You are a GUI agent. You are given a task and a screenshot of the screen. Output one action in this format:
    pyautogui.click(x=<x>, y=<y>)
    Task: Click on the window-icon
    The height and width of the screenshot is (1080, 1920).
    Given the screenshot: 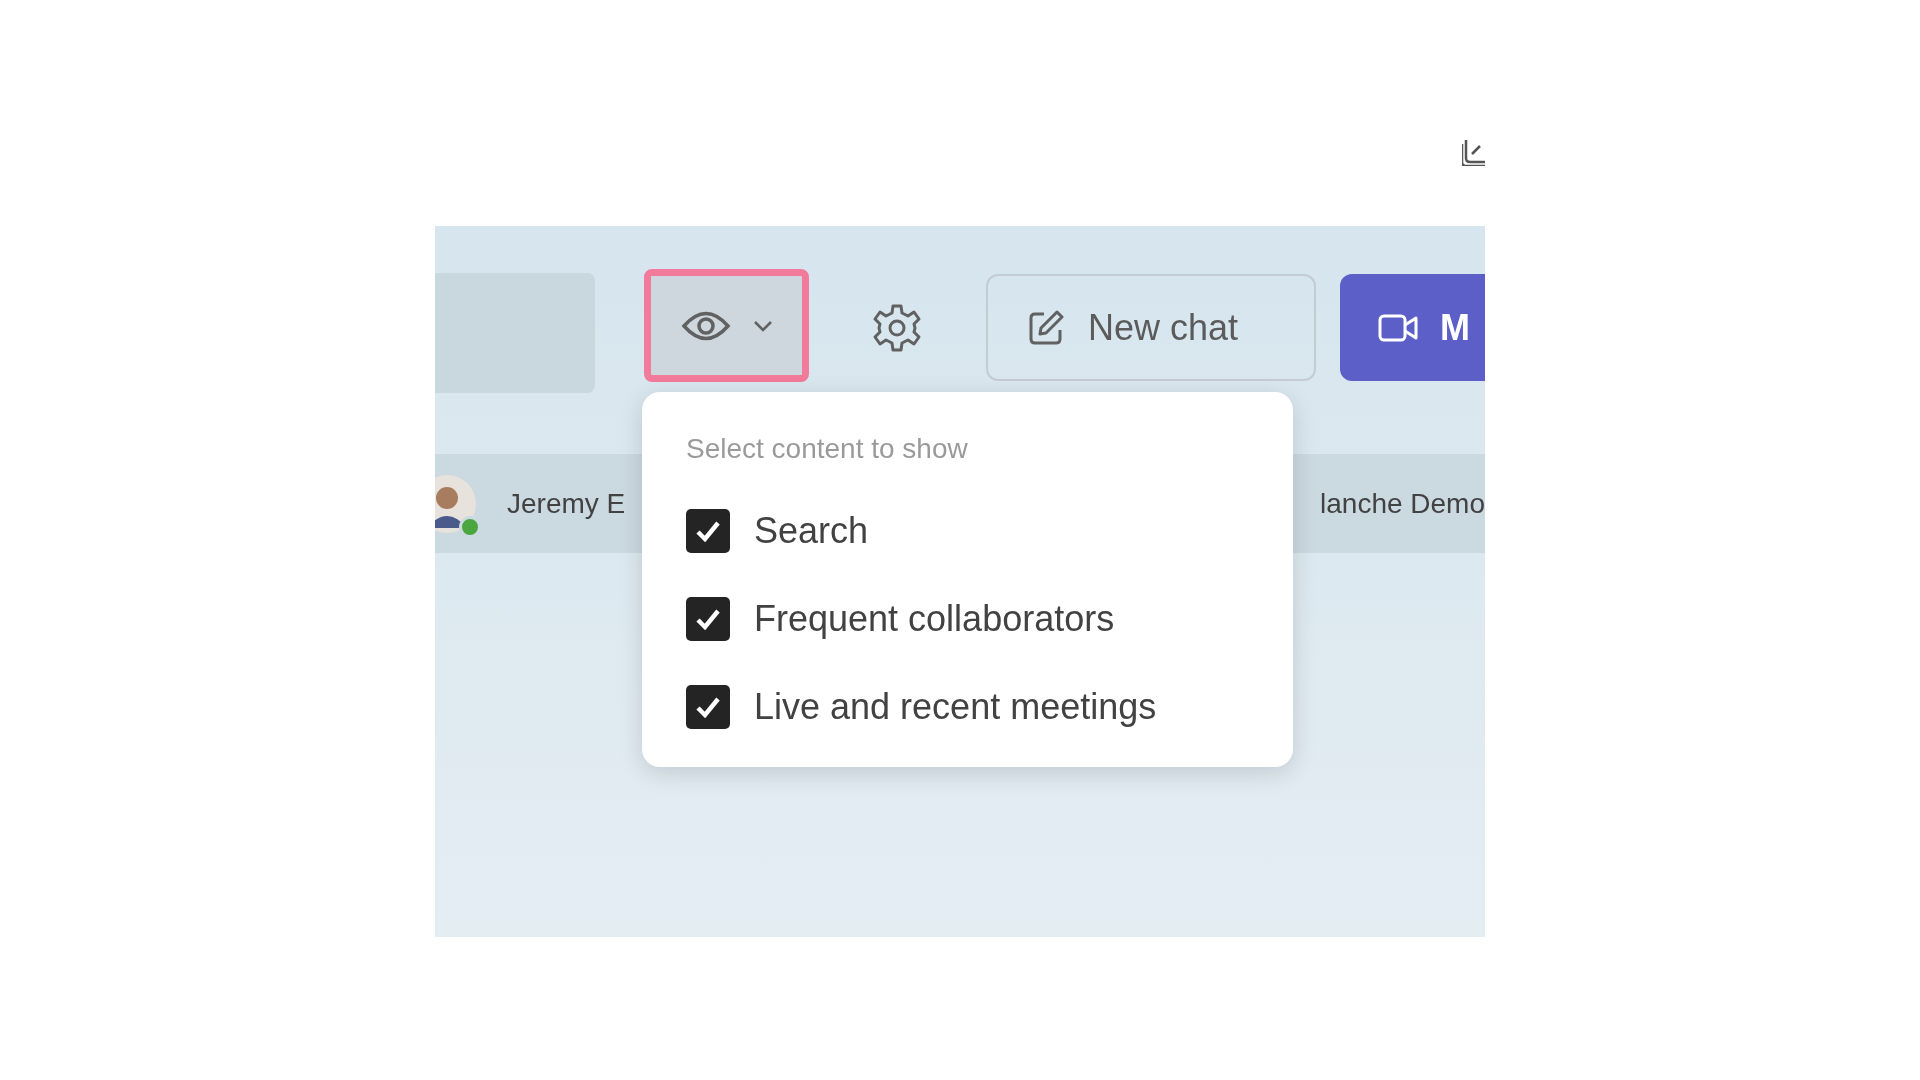 What is the action you would take?
    pyautogui.click(x=1473, y=153)
    